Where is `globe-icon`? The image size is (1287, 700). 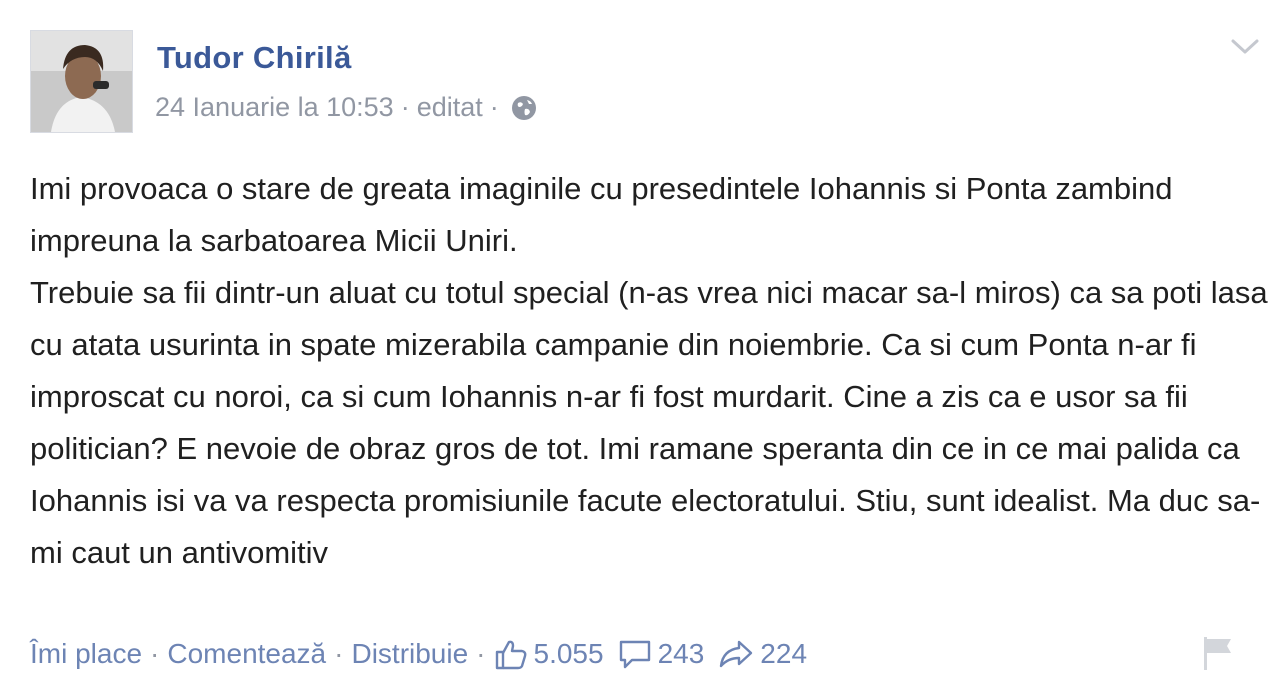 globe-icon is located at coordinates (524, 108).